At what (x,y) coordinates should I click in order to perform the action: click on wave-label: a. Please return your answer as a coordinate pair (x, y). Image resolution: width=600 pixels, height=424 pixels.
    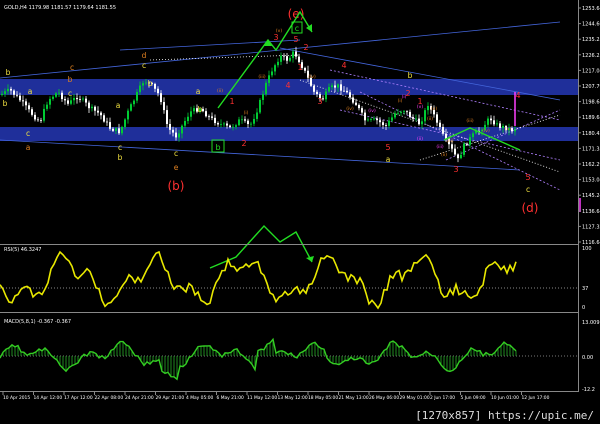
    Looking at the image, I should click on (198, 91).